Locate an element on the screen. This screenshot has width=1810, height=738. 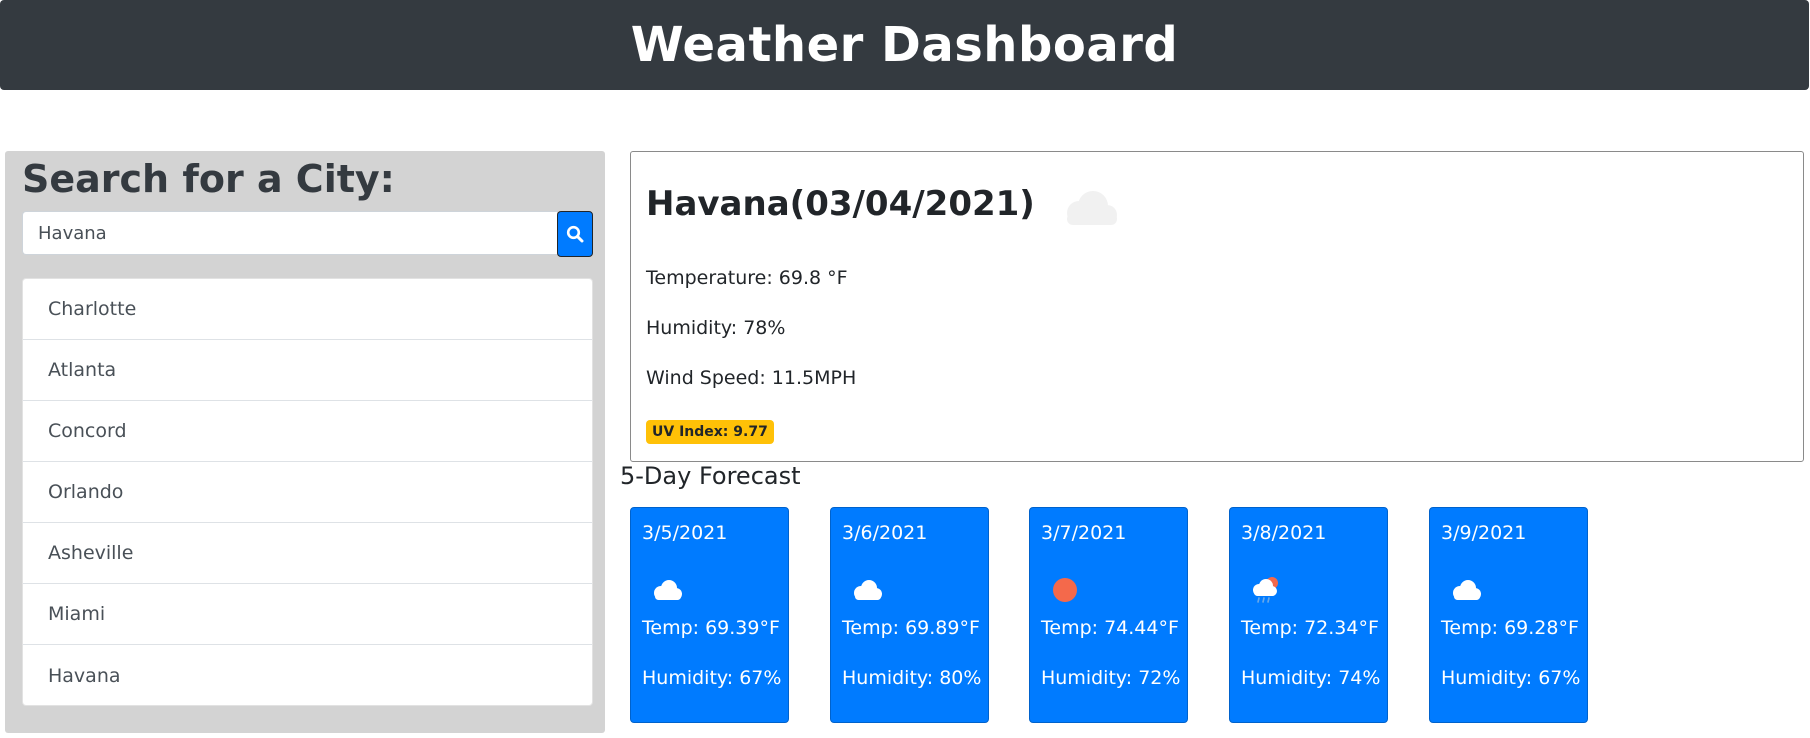
forecast-card: 3/7/2021 Temp: 74.44°F Humidity: 72% is located at coordinates (1108, 615).